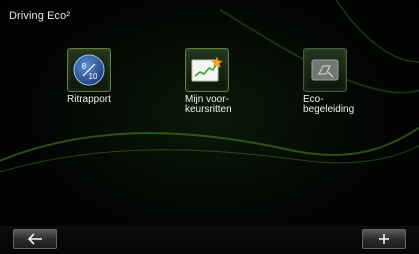 The width and height of the screenshot is (419, 254). I want to click on back-arrow-icon, so click(34, 239).